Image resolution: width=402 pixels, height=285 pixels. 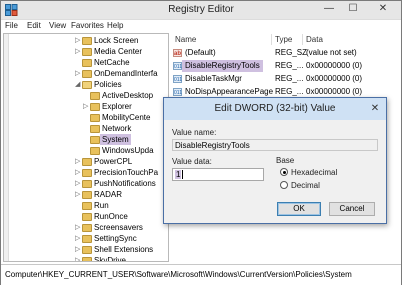 I want to click on decimal-radio, so click(x=284, y=185).